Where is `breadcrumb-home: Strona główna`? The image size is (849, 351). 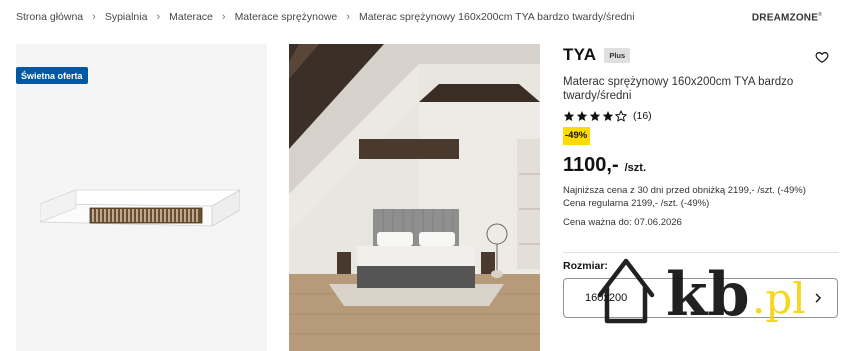
breadcrumb-home: Strona główna is located at coordinates (49, 17).